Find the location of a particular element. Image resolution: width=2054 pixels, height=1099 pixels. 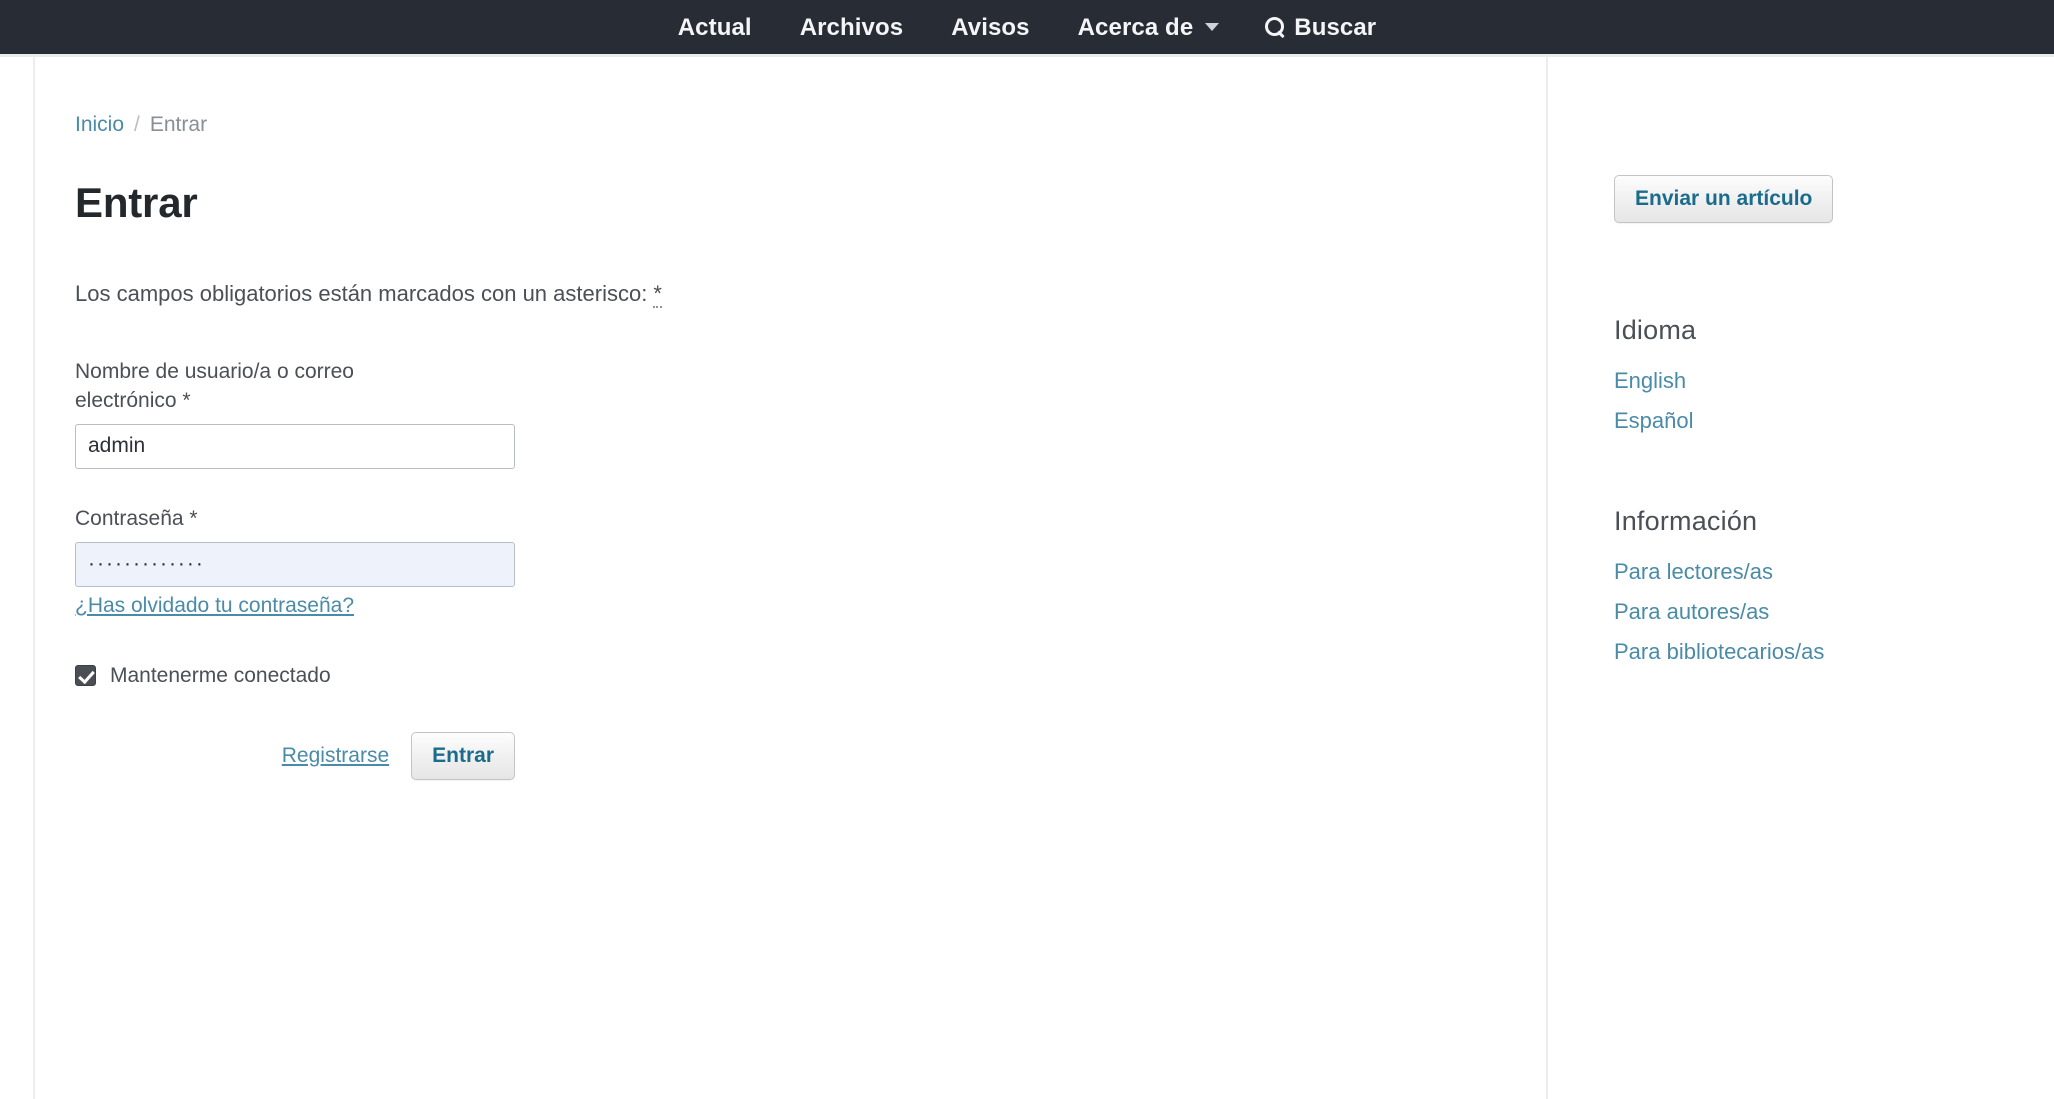

breadcrumb-link-inicio: Inicio is located at coordinates (99, 125).